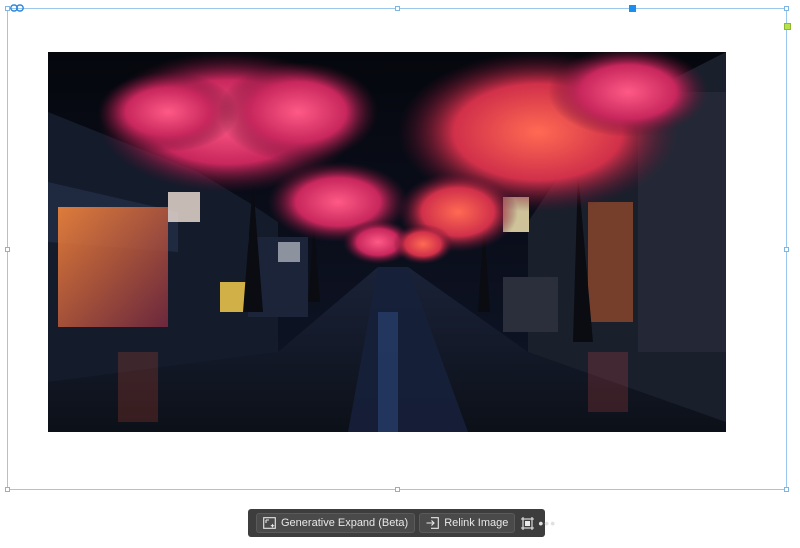  What do you see at coordinates (7, 249) in the screenshot?
I see `resize-handle-left` at bounding box center [7, 249].